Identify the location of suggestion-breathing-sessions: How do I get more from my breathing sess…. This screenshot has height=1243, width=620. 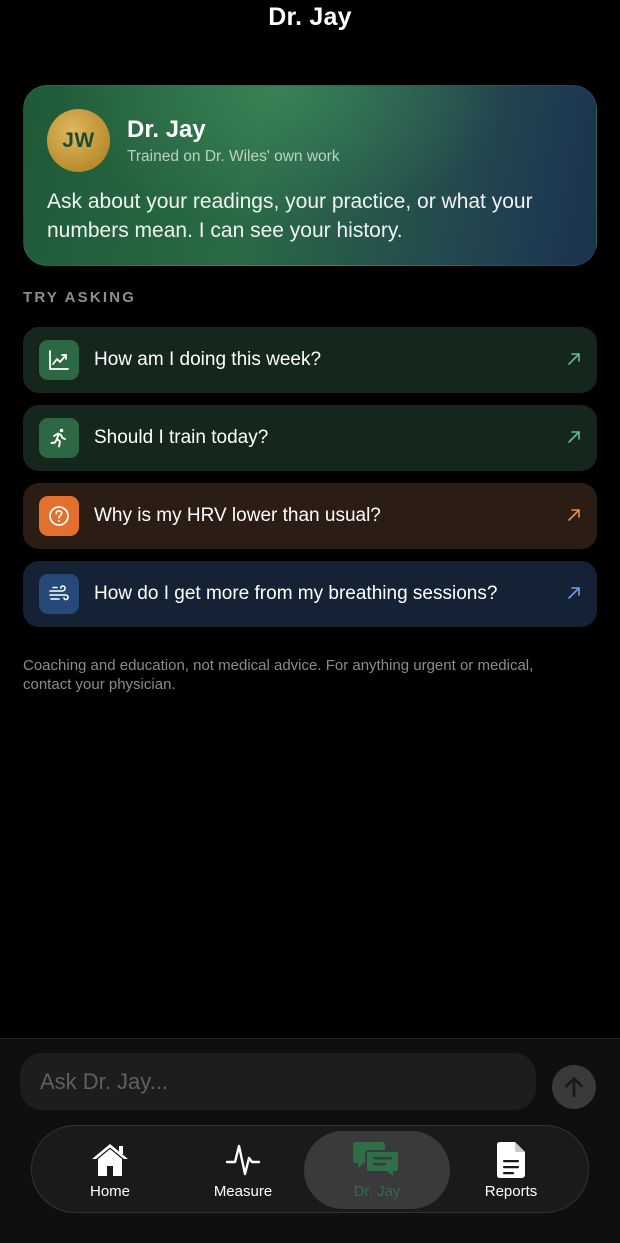
(310, 594).